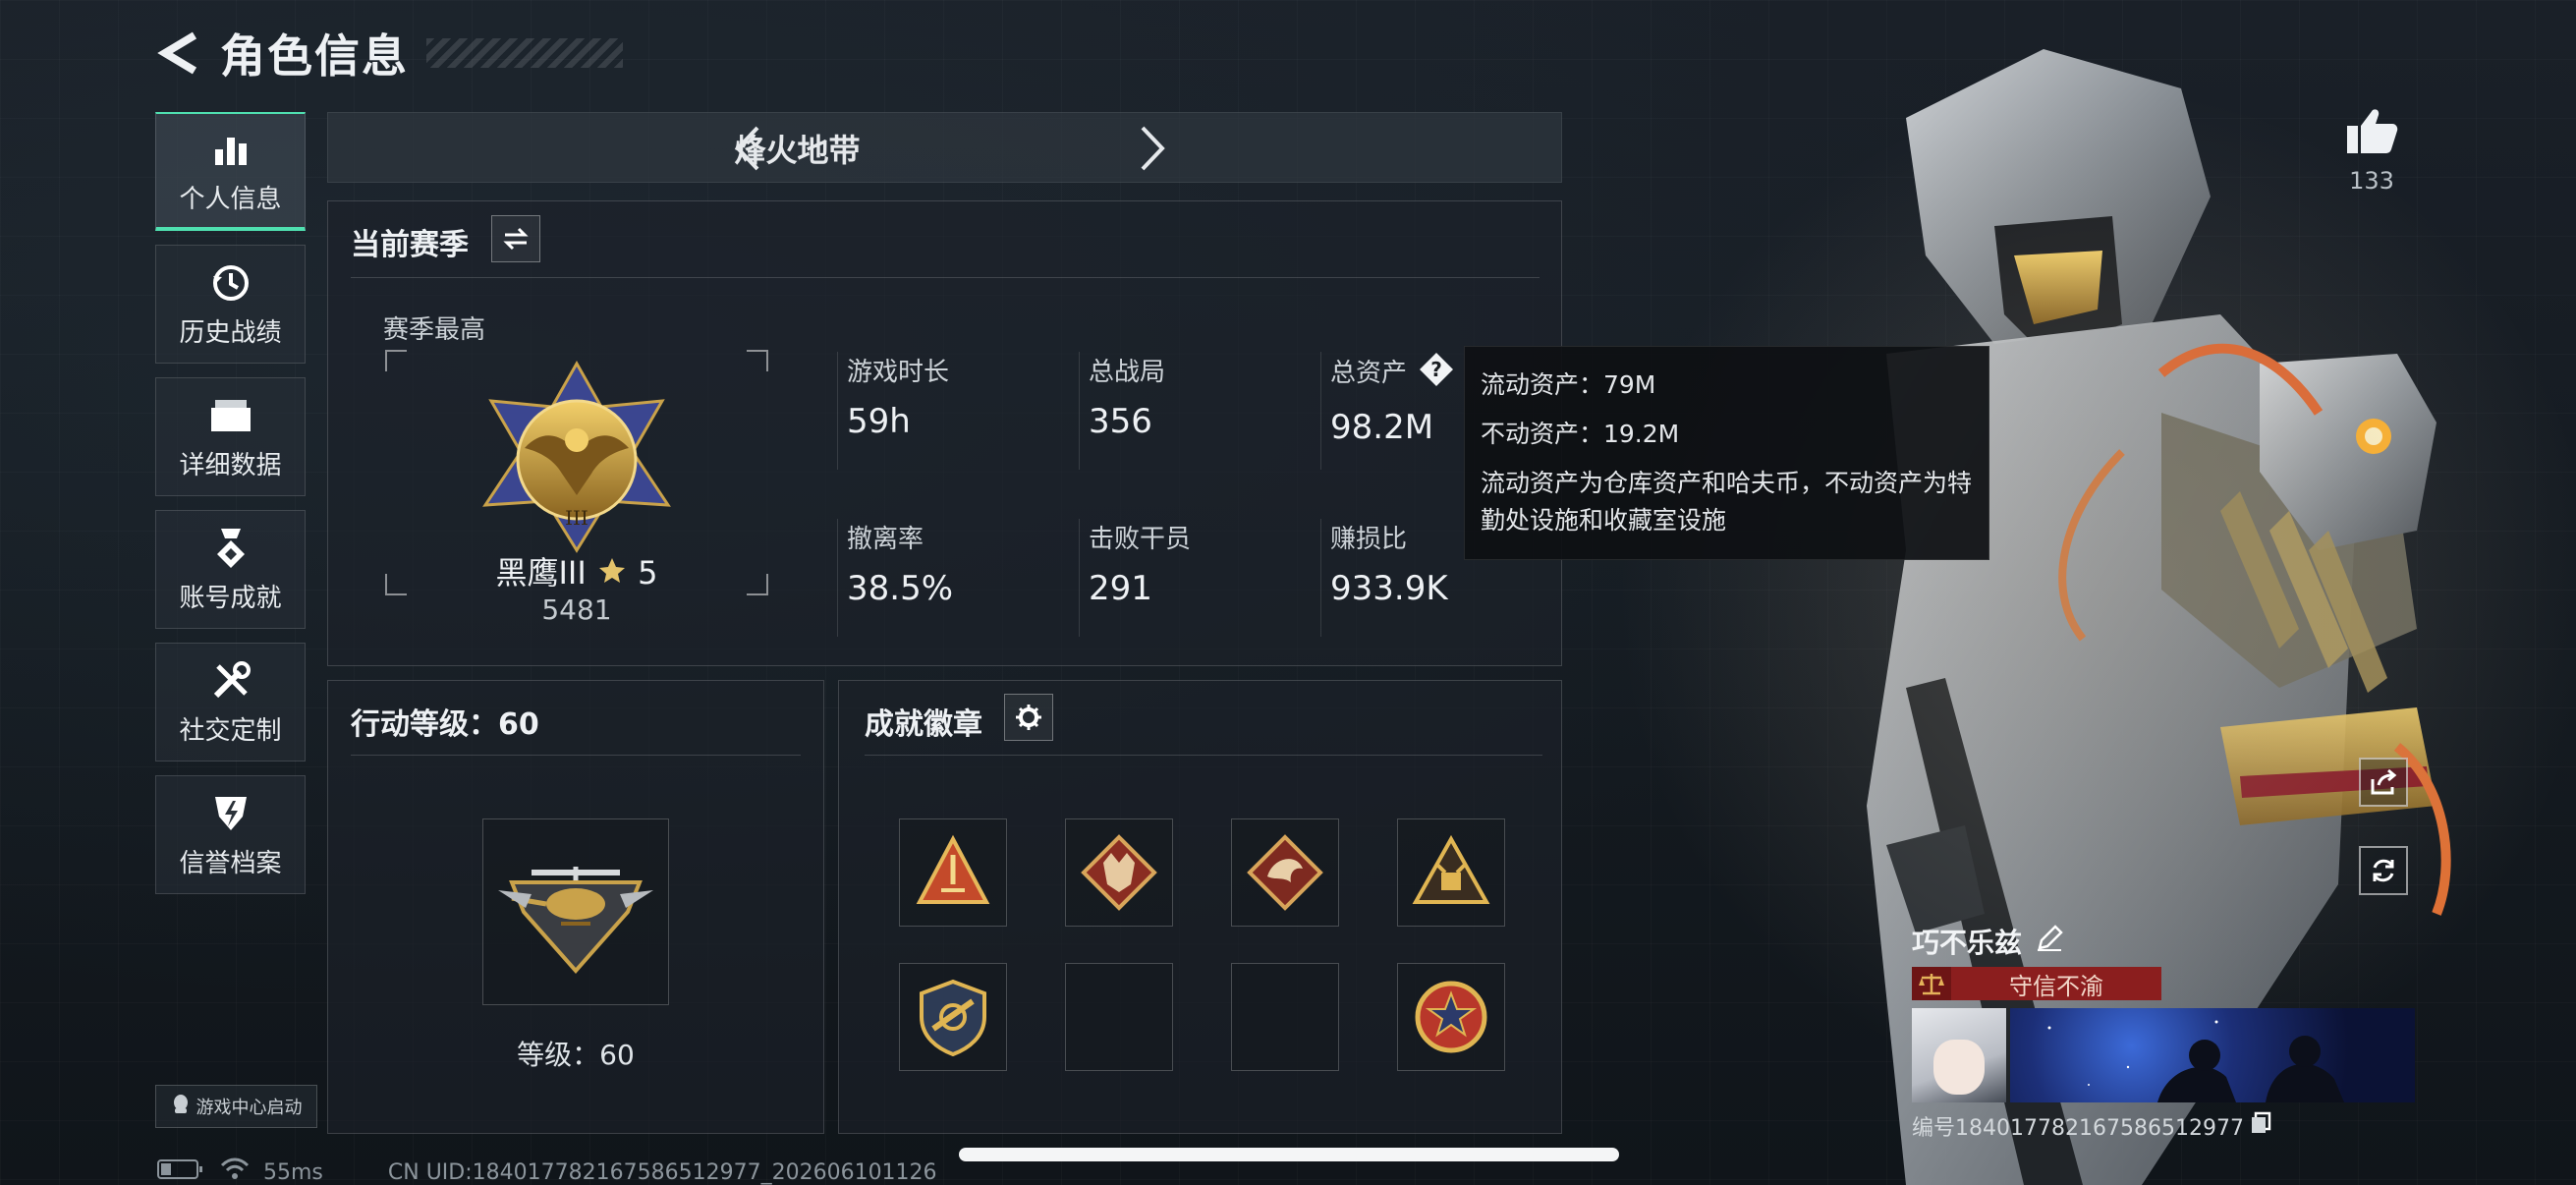  I want to click on level-emblem, so click(575, 912).